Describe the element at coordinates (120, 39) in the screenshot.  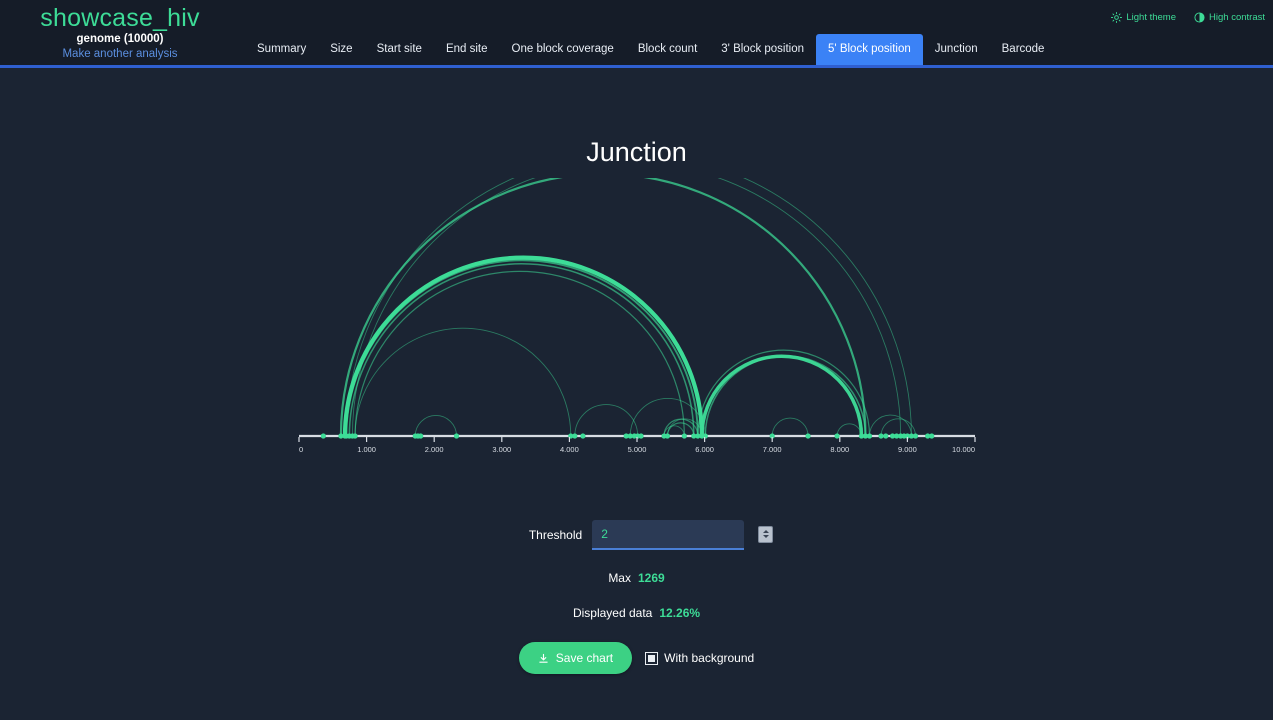
I see `genome-subtitle: genome (10000)` at that location.